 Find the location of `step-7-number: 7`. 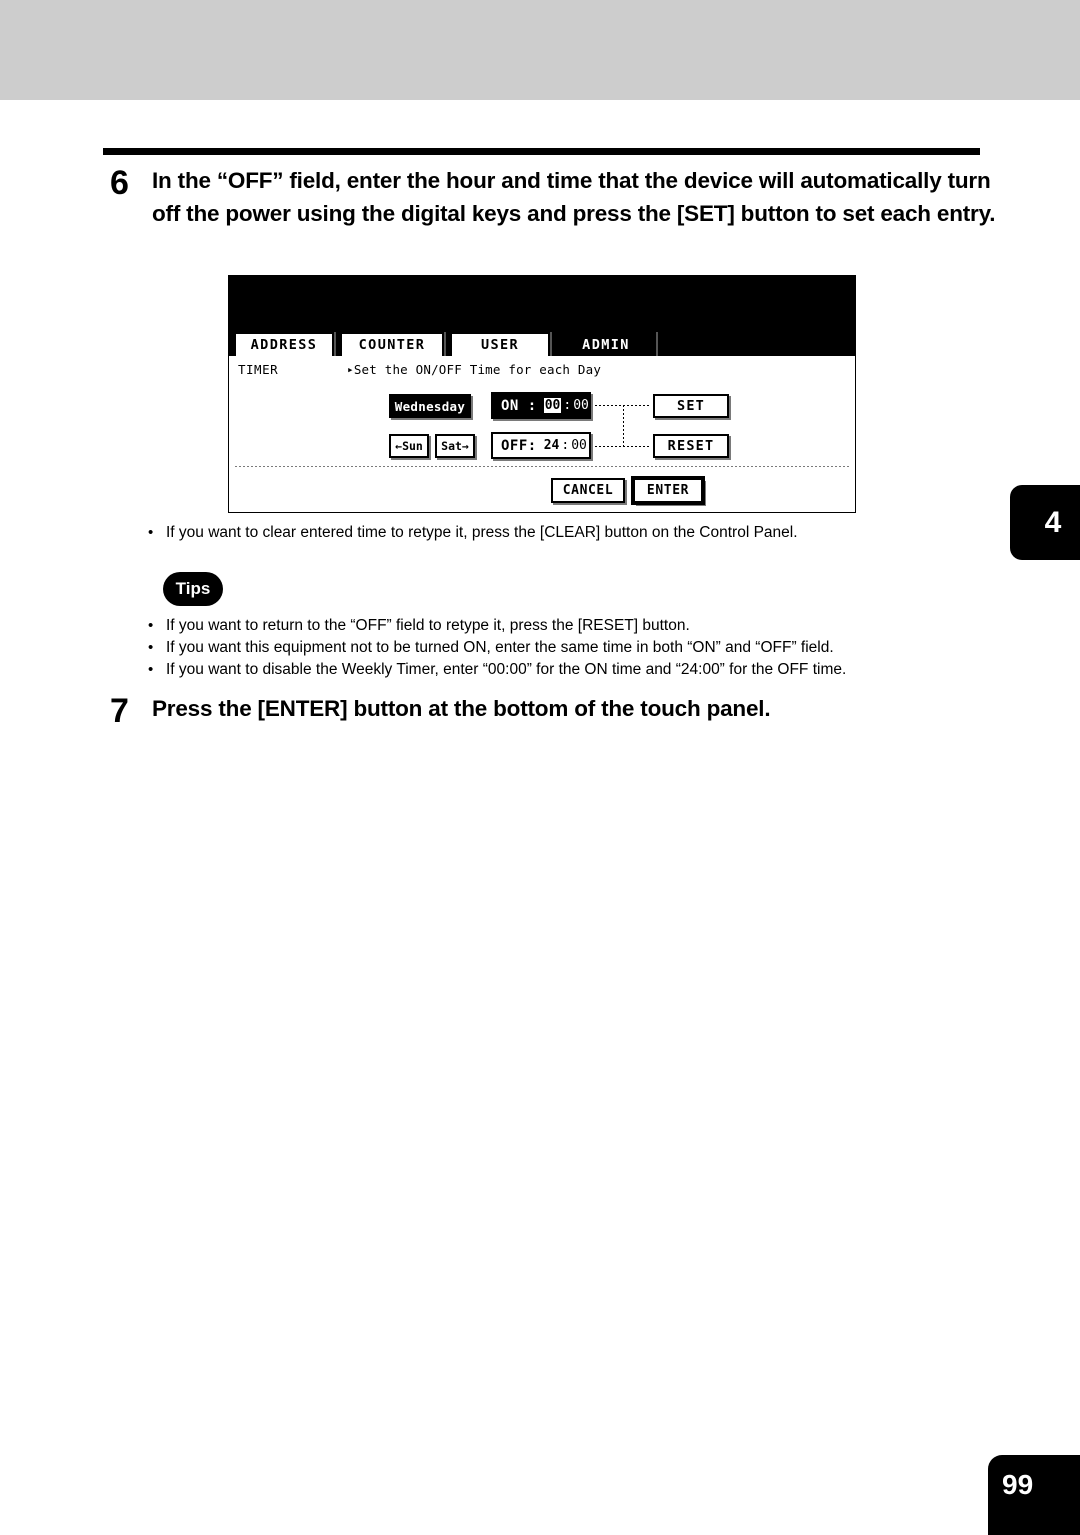

step-7-number: 7 is located at coordinates (119, 711).